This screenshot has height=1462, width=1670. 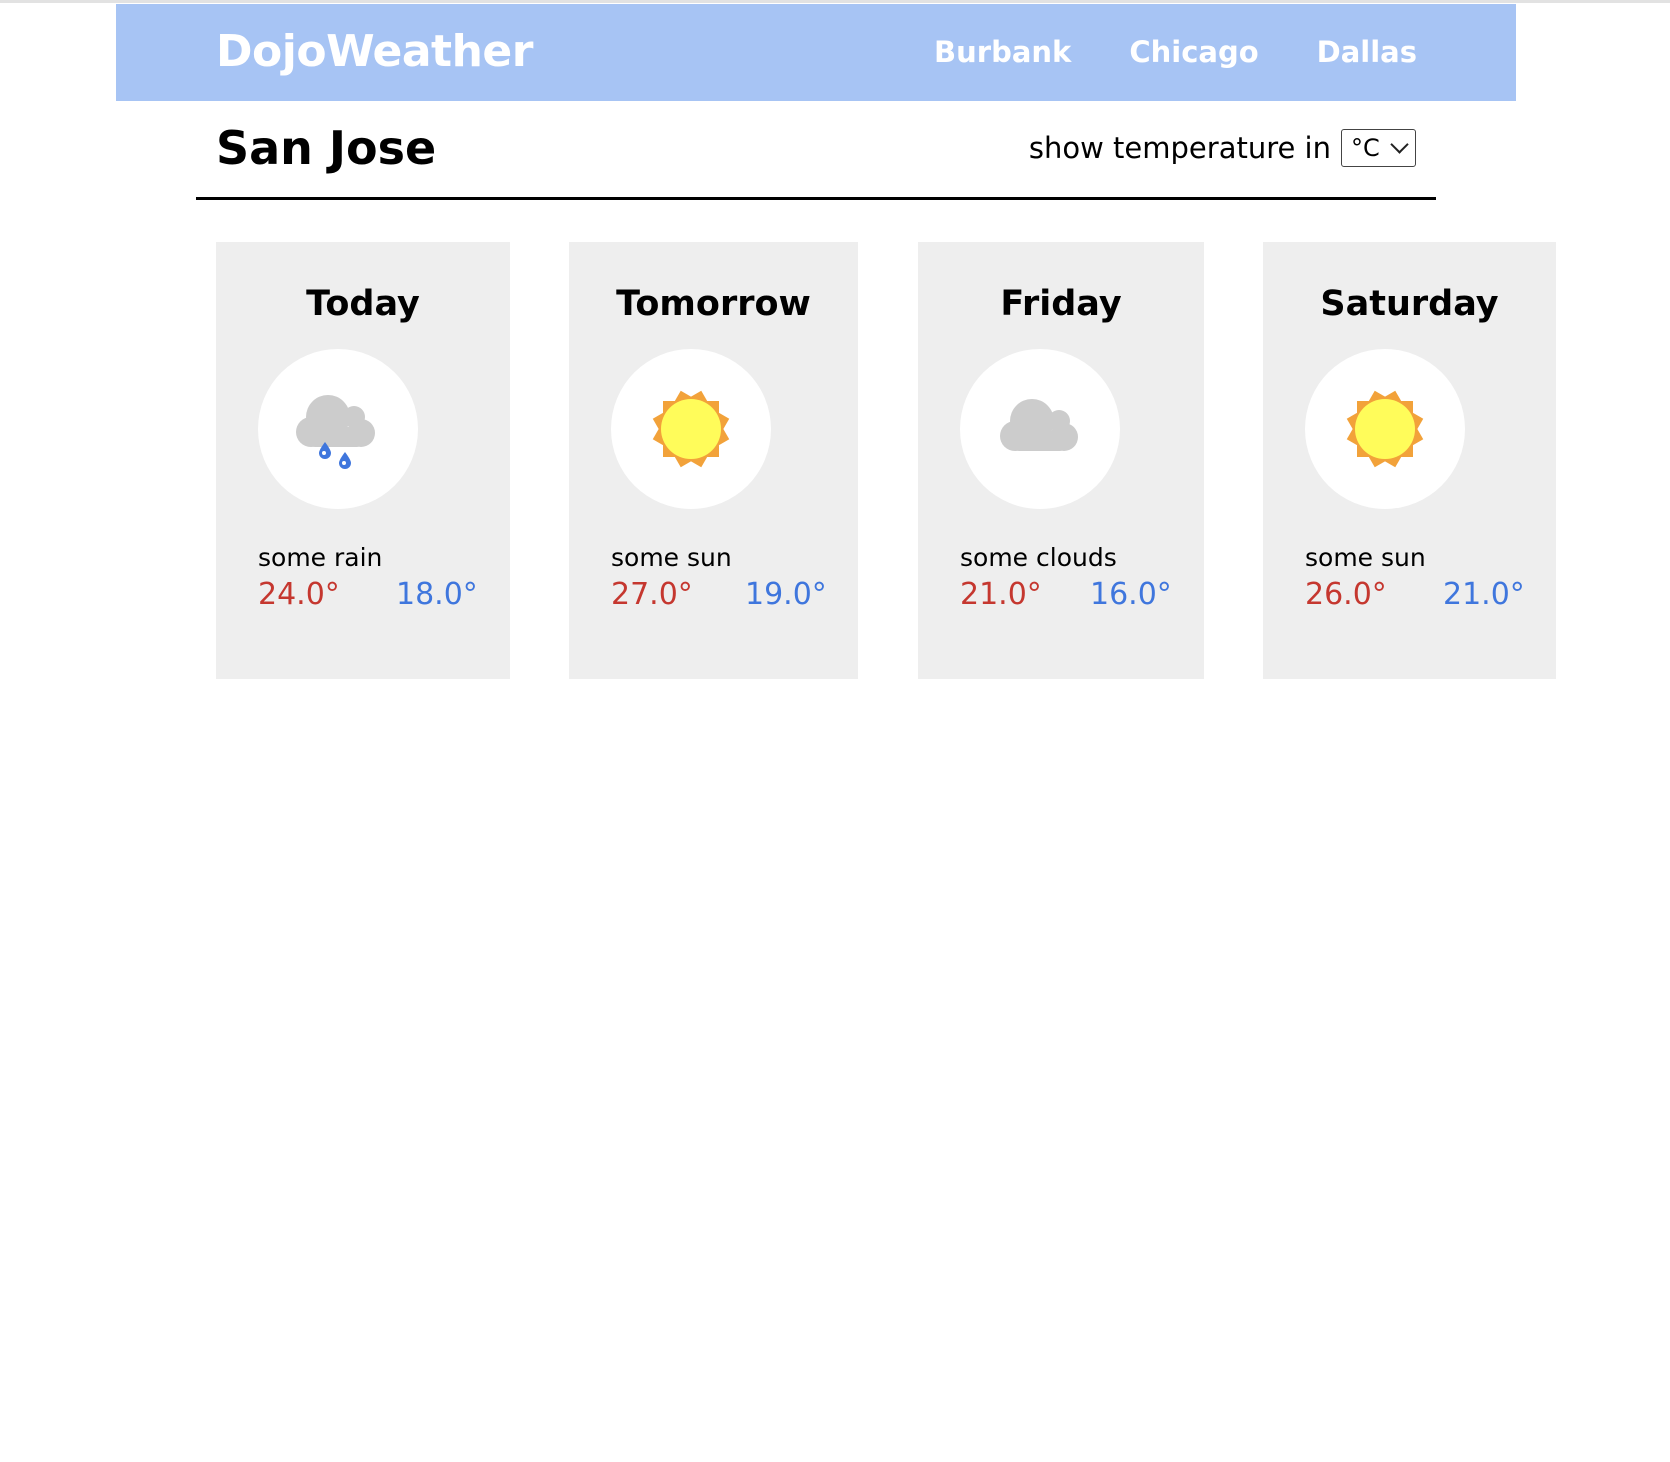 I want to click on browser-top-border, so click(x=835, y=1).